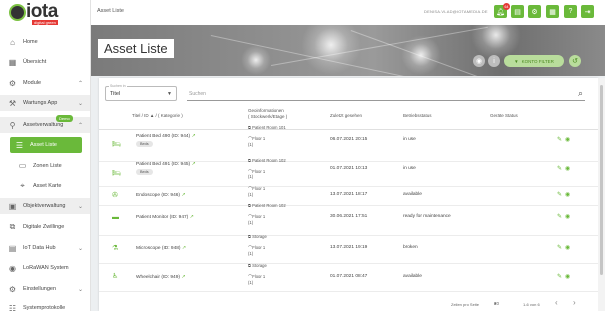 The height and width of the screenshot is (311, 605). I want to click on sidebar-item-digital-twins: ⧉ Digitale Zwillinge, so click(45, 227).